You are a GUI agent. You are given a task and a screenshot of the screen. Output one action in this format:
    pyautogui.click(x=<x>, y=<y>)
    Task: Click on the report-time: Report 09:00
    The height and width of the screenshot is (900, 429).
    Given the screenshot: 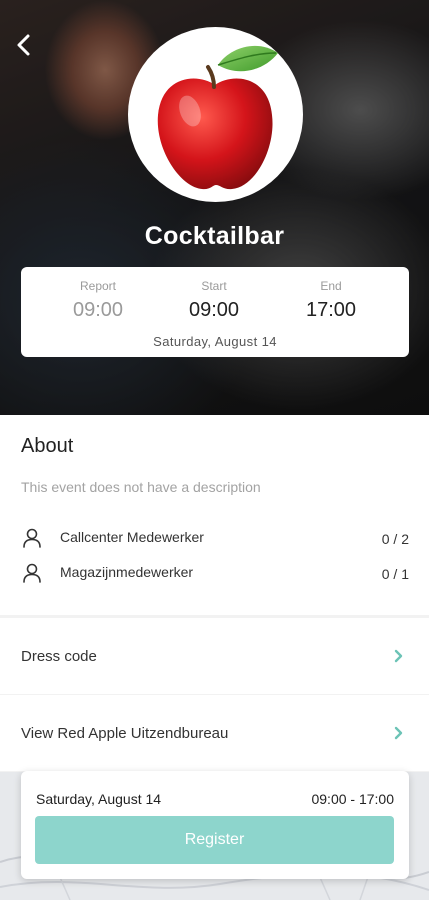 What is the action you would take?
    pyautogui.click(x=98, y=300)
    